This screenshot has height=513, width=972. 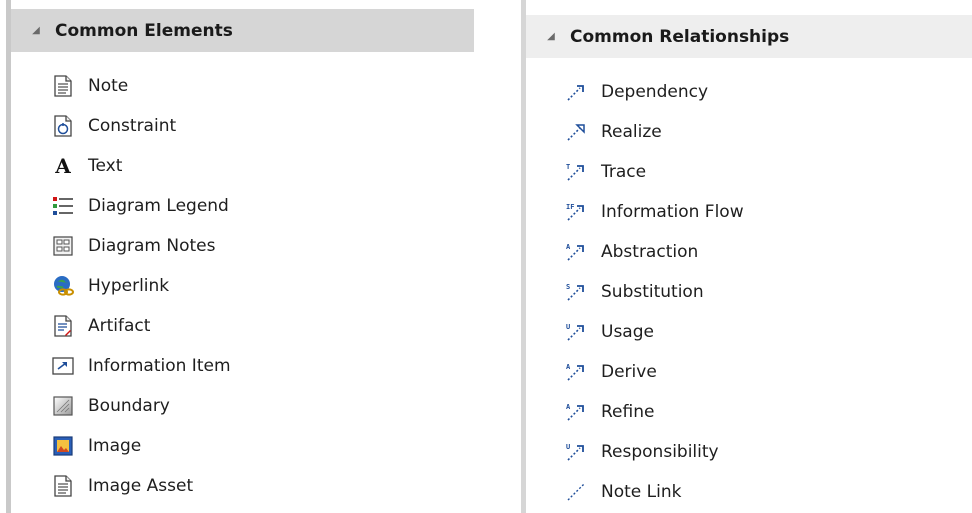 I want to click on toolbox-item-constraint: Constraint, so click(x=141, y=126).